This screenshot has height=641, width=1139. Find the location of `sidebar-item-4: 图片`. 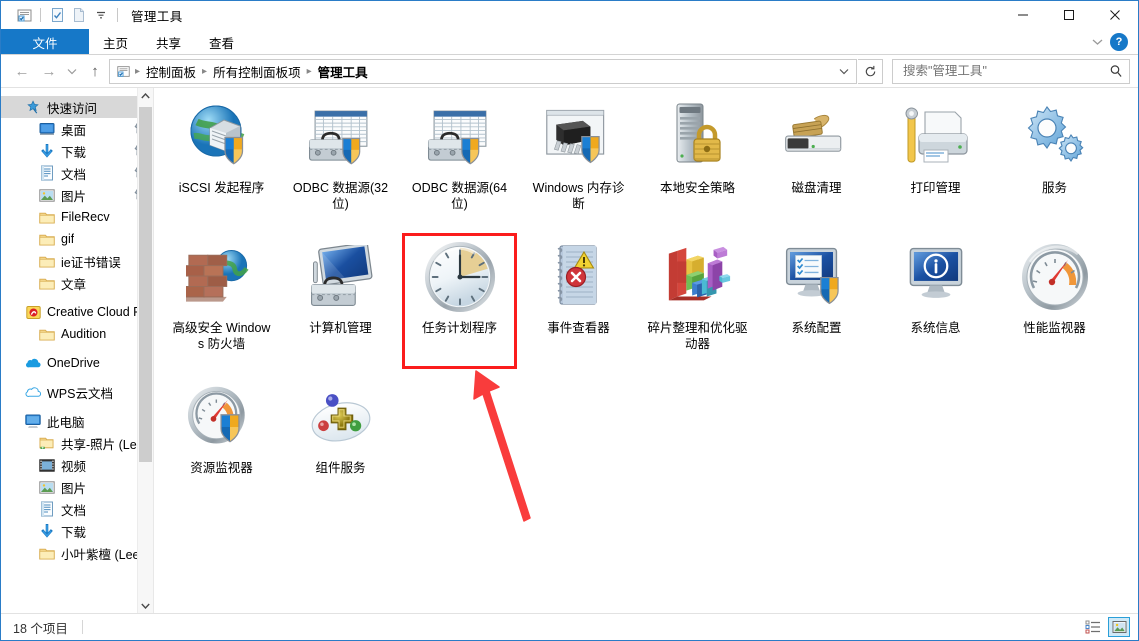

sidebar-item-4: 图片 is located at coordinates (77, 195).